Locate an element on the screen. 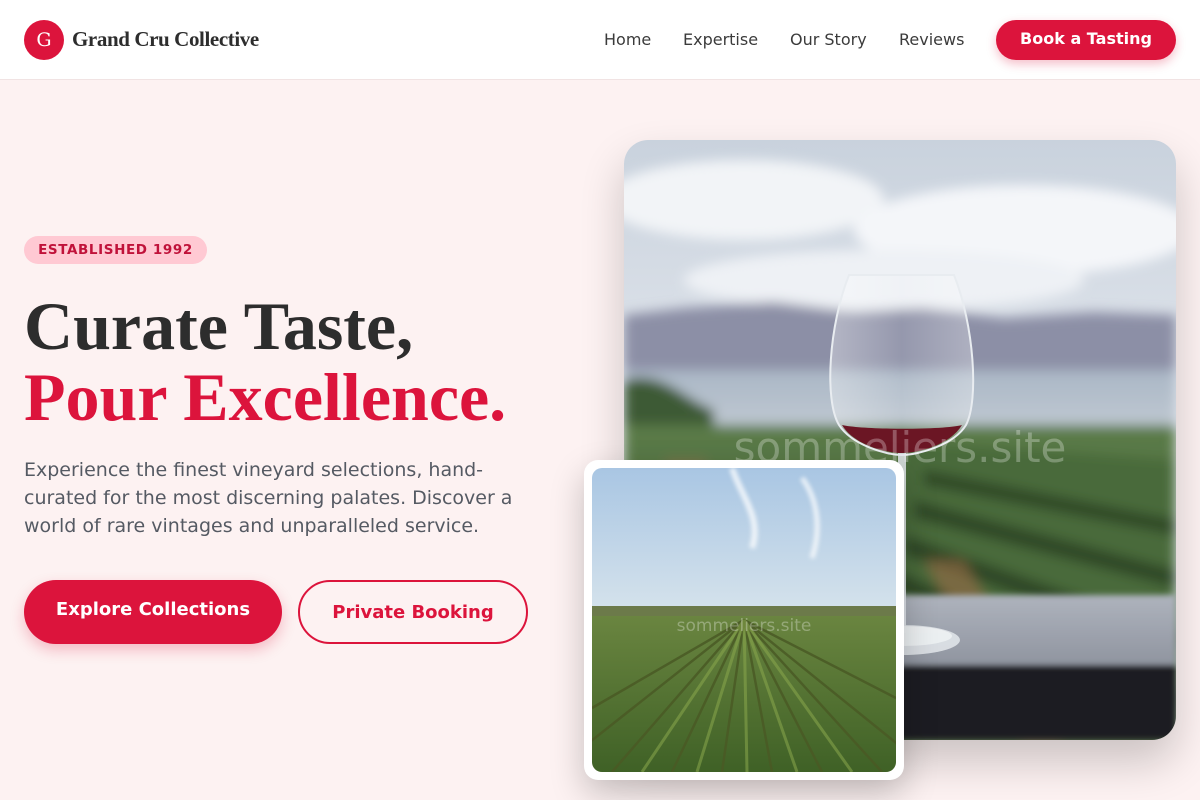  nav-link-our-story: Our Story is located at coordinates (828, 39).